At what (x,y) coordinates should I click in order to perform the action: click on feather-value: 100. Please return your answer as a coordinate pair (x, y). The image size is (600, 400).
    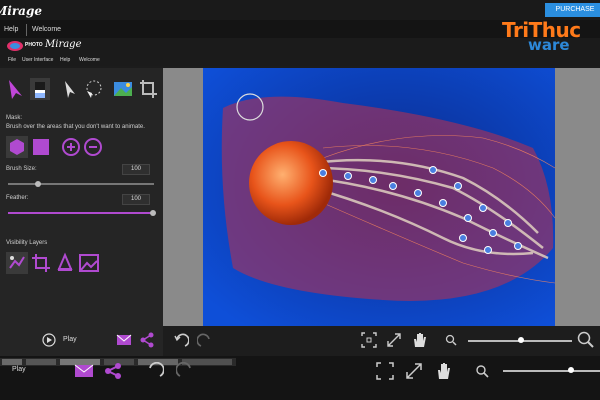
    Looking at the image, I should click on (136, 199).